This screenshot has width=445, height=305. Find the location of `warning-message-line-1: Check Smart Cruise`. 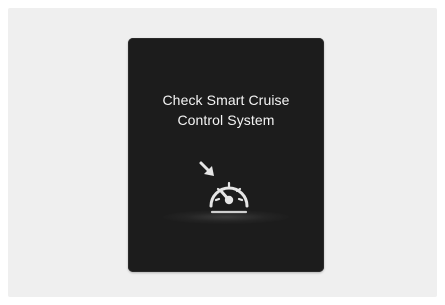

warning-message-line-1: Check Smart Cruise is located at coordinates (226, 100).